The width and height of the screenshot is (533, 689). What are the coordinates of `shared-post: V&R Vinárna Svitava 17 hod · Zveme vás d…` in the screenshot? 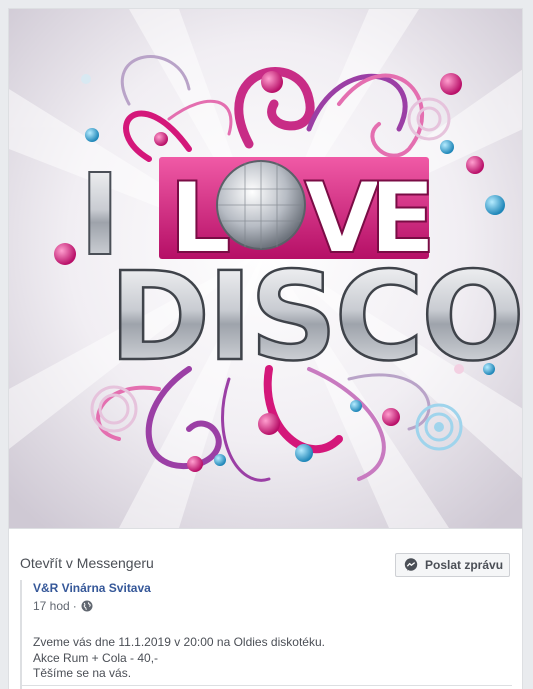 It's located at (266, 634).